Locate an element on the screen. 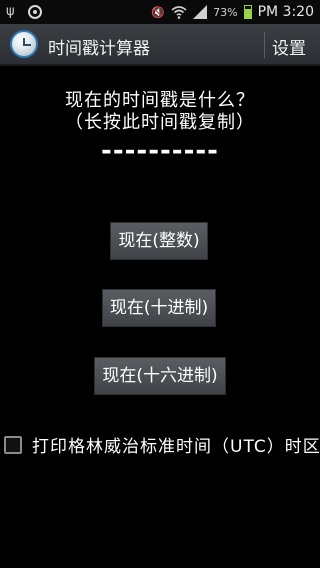 The image size is (320, 568). mute-icon: 🔇 is located at coordinates (158, 12).